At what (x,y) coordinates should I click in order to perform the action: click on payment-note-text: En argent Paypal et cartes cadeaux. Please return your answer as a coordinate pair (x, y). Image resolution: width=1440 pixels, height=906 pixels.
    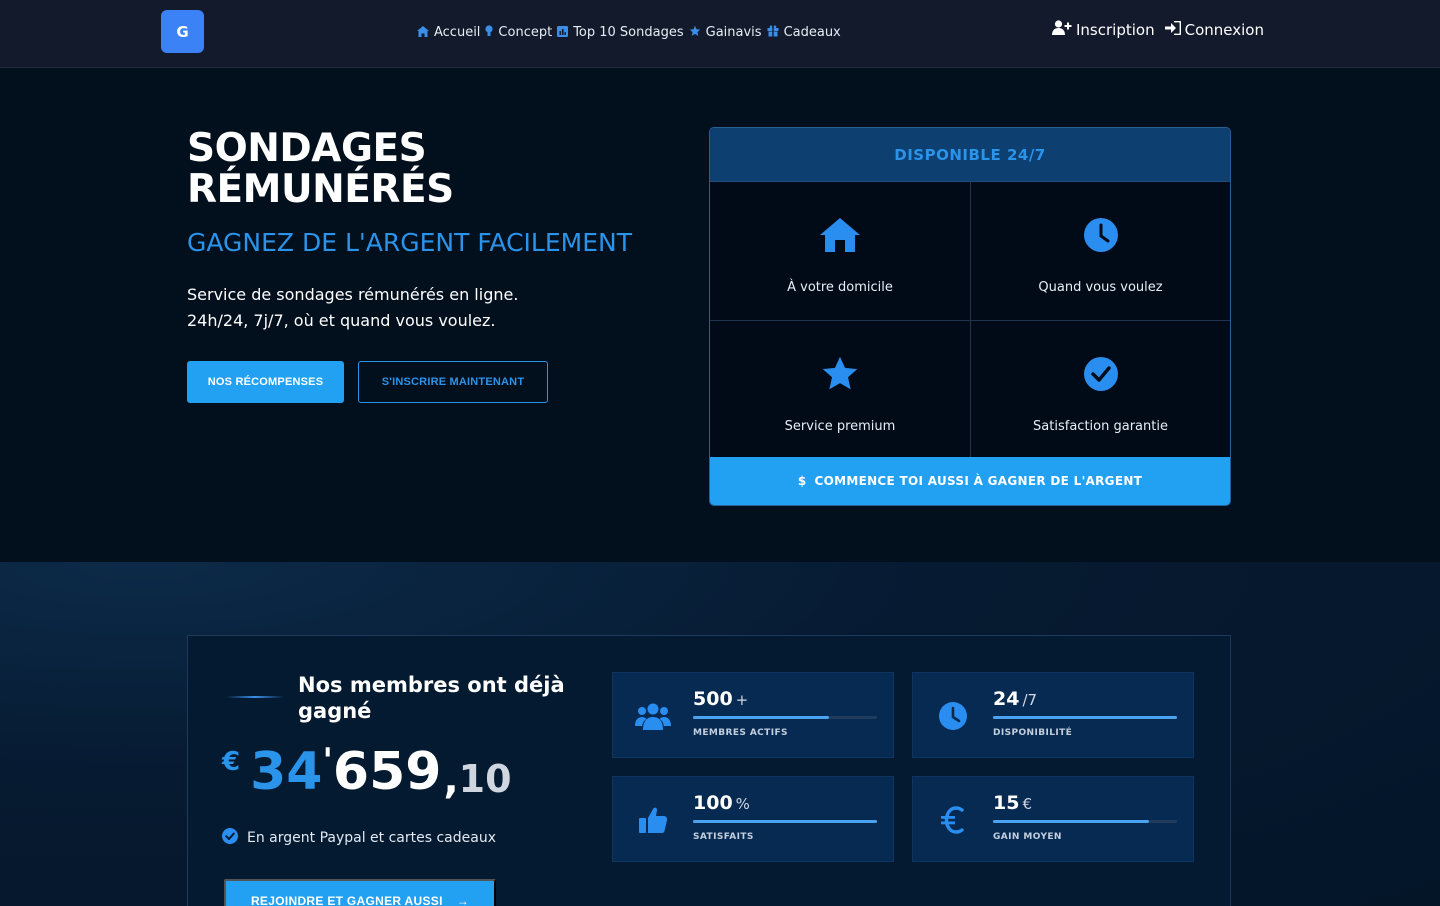
    Looking at the image, I should click on (371, 838).